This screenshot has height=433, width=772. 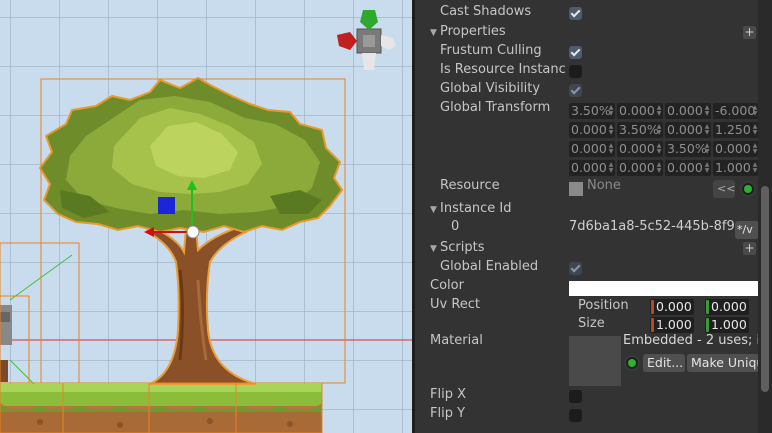 I want to click on scripts-header: Scripts, so click(x=462, y=247).